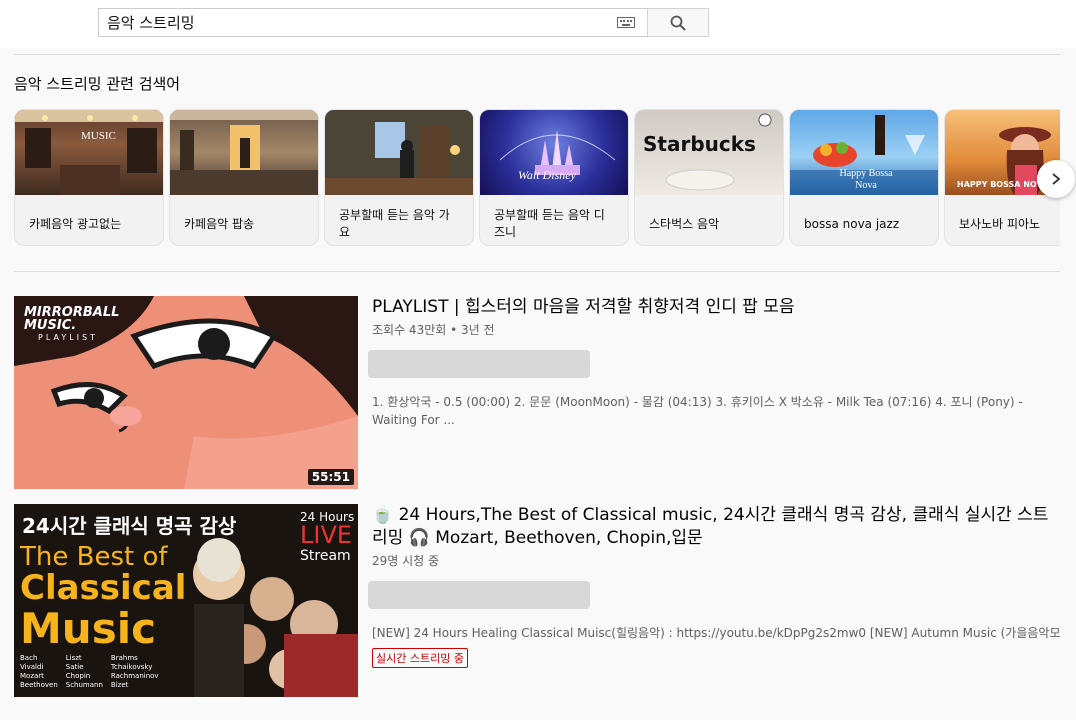 The image size is (1076, 720). I want to click on related-card-thumbnail: Walt Disney, so click(554, 152).